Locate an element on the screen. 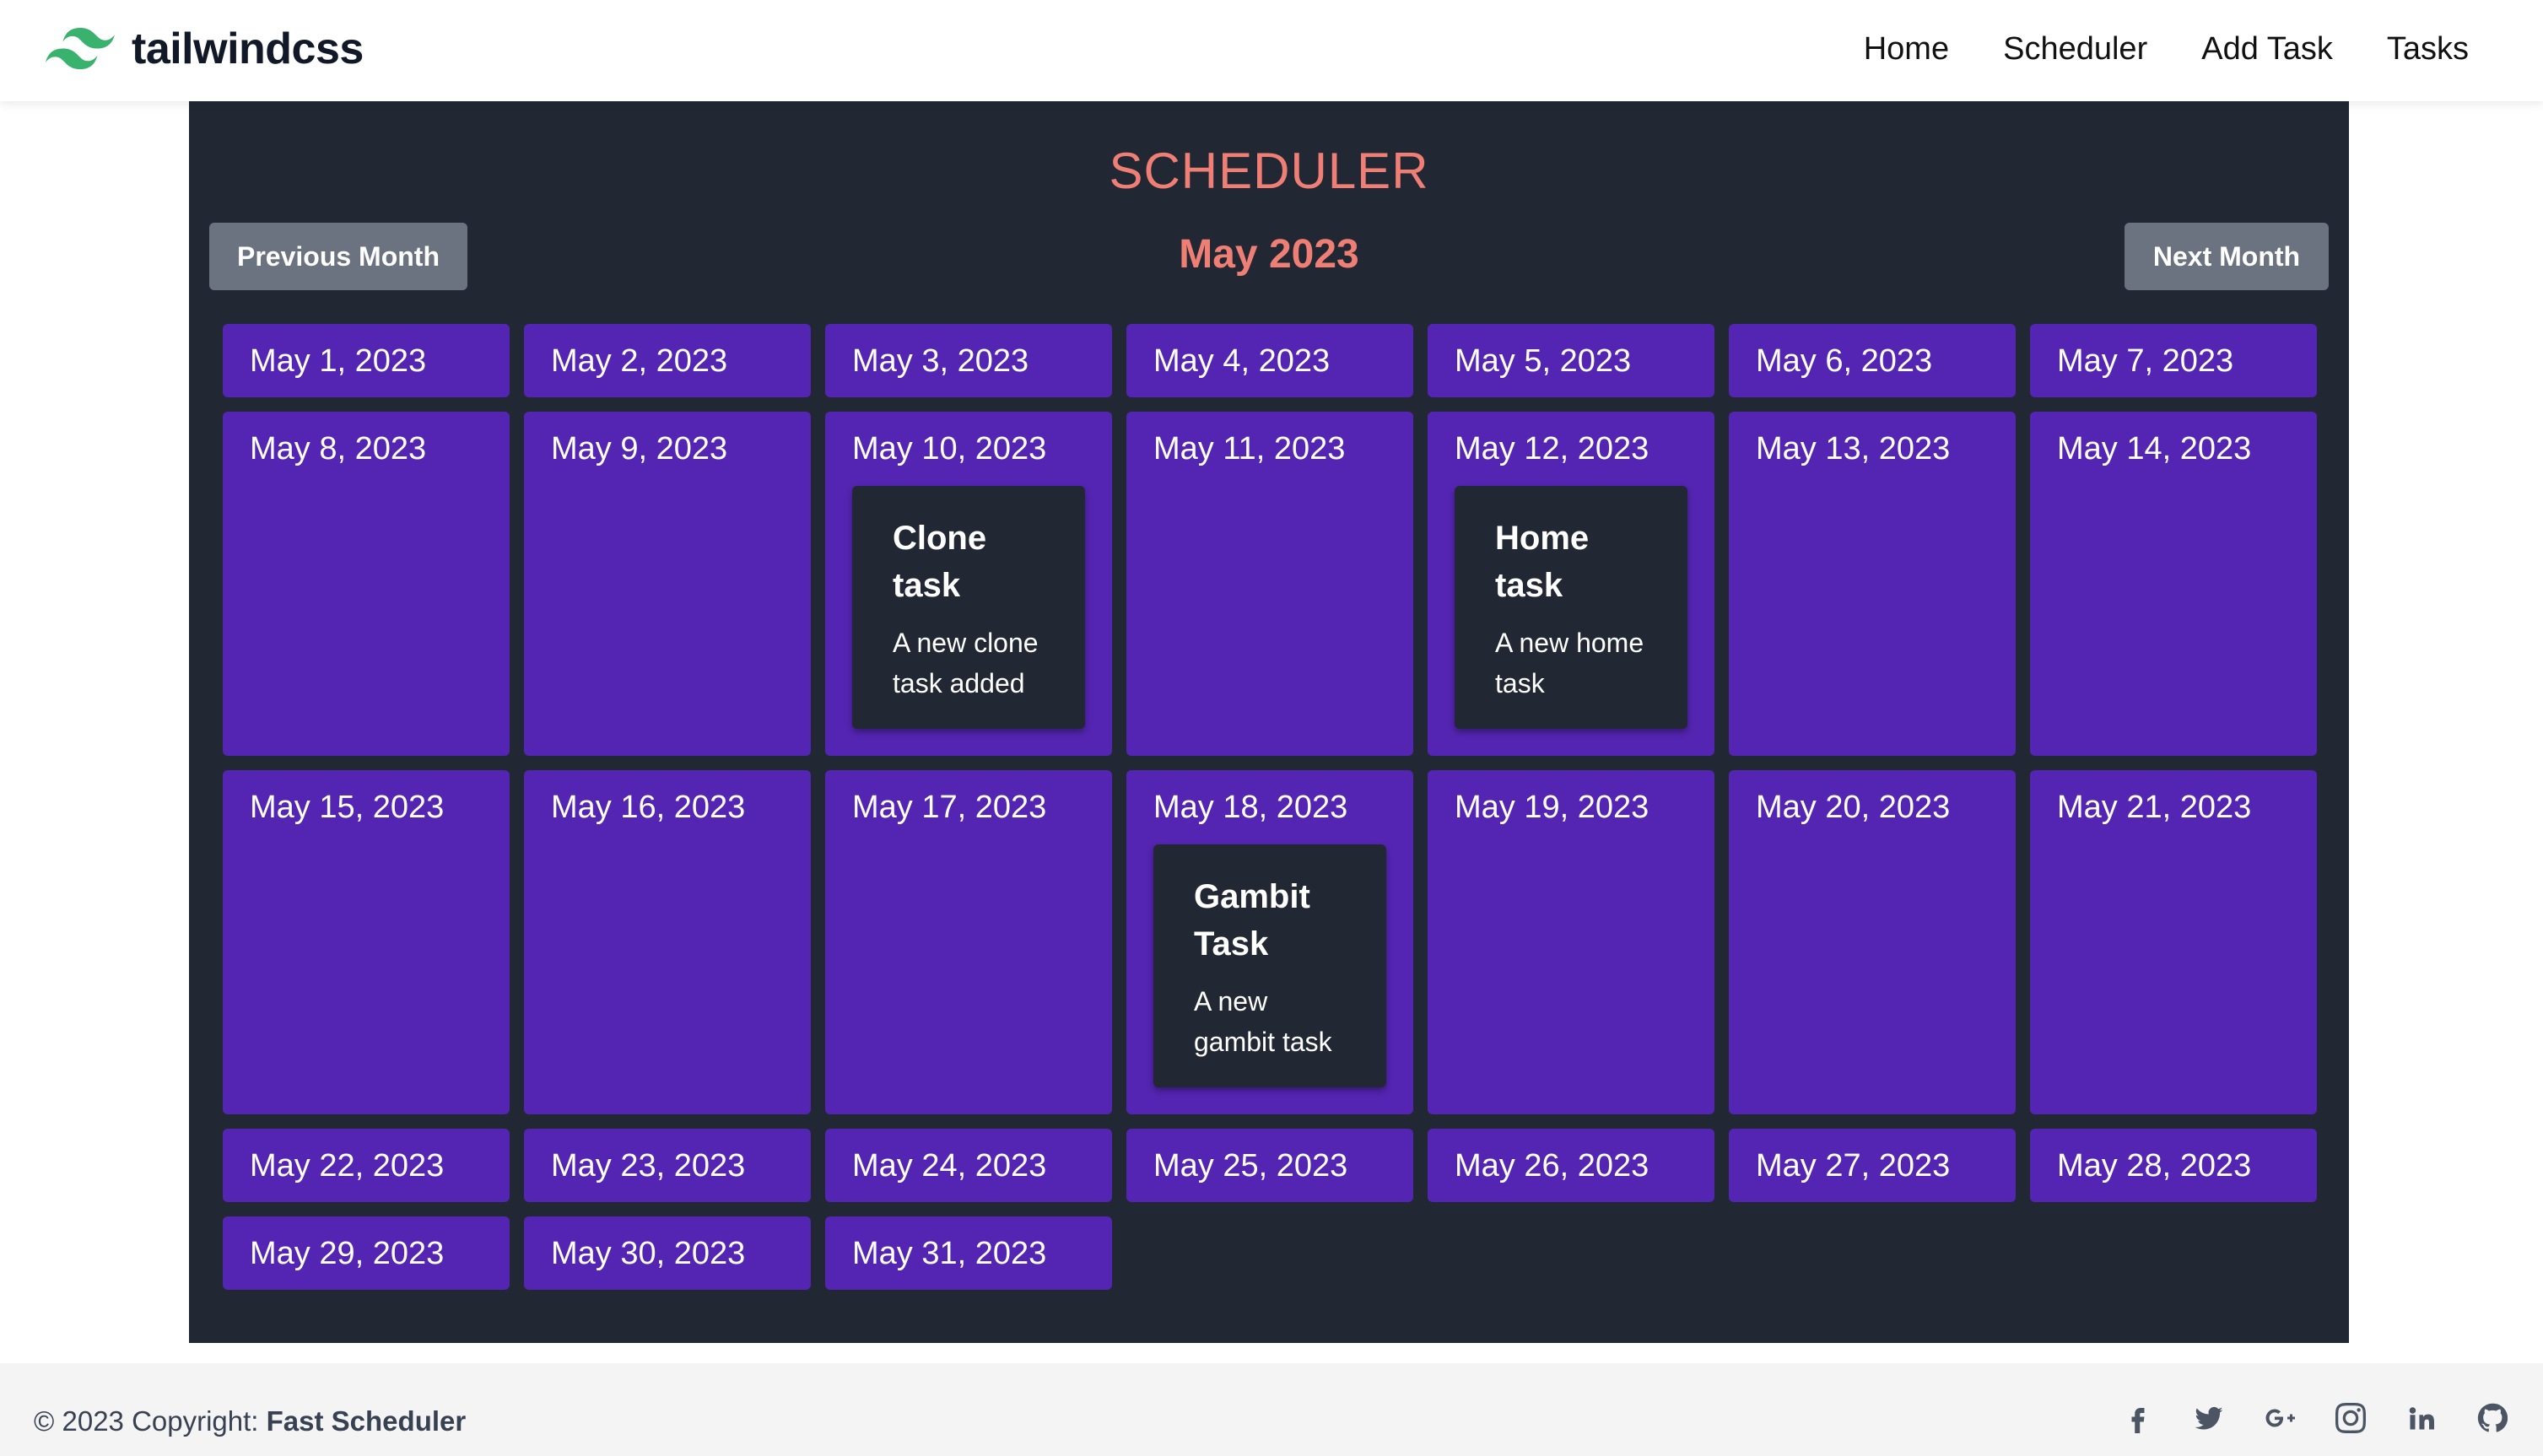 The image size is (2543, 1456). calendar-day-cell: May 4, 2023 is located at coordinates (1269, 360).